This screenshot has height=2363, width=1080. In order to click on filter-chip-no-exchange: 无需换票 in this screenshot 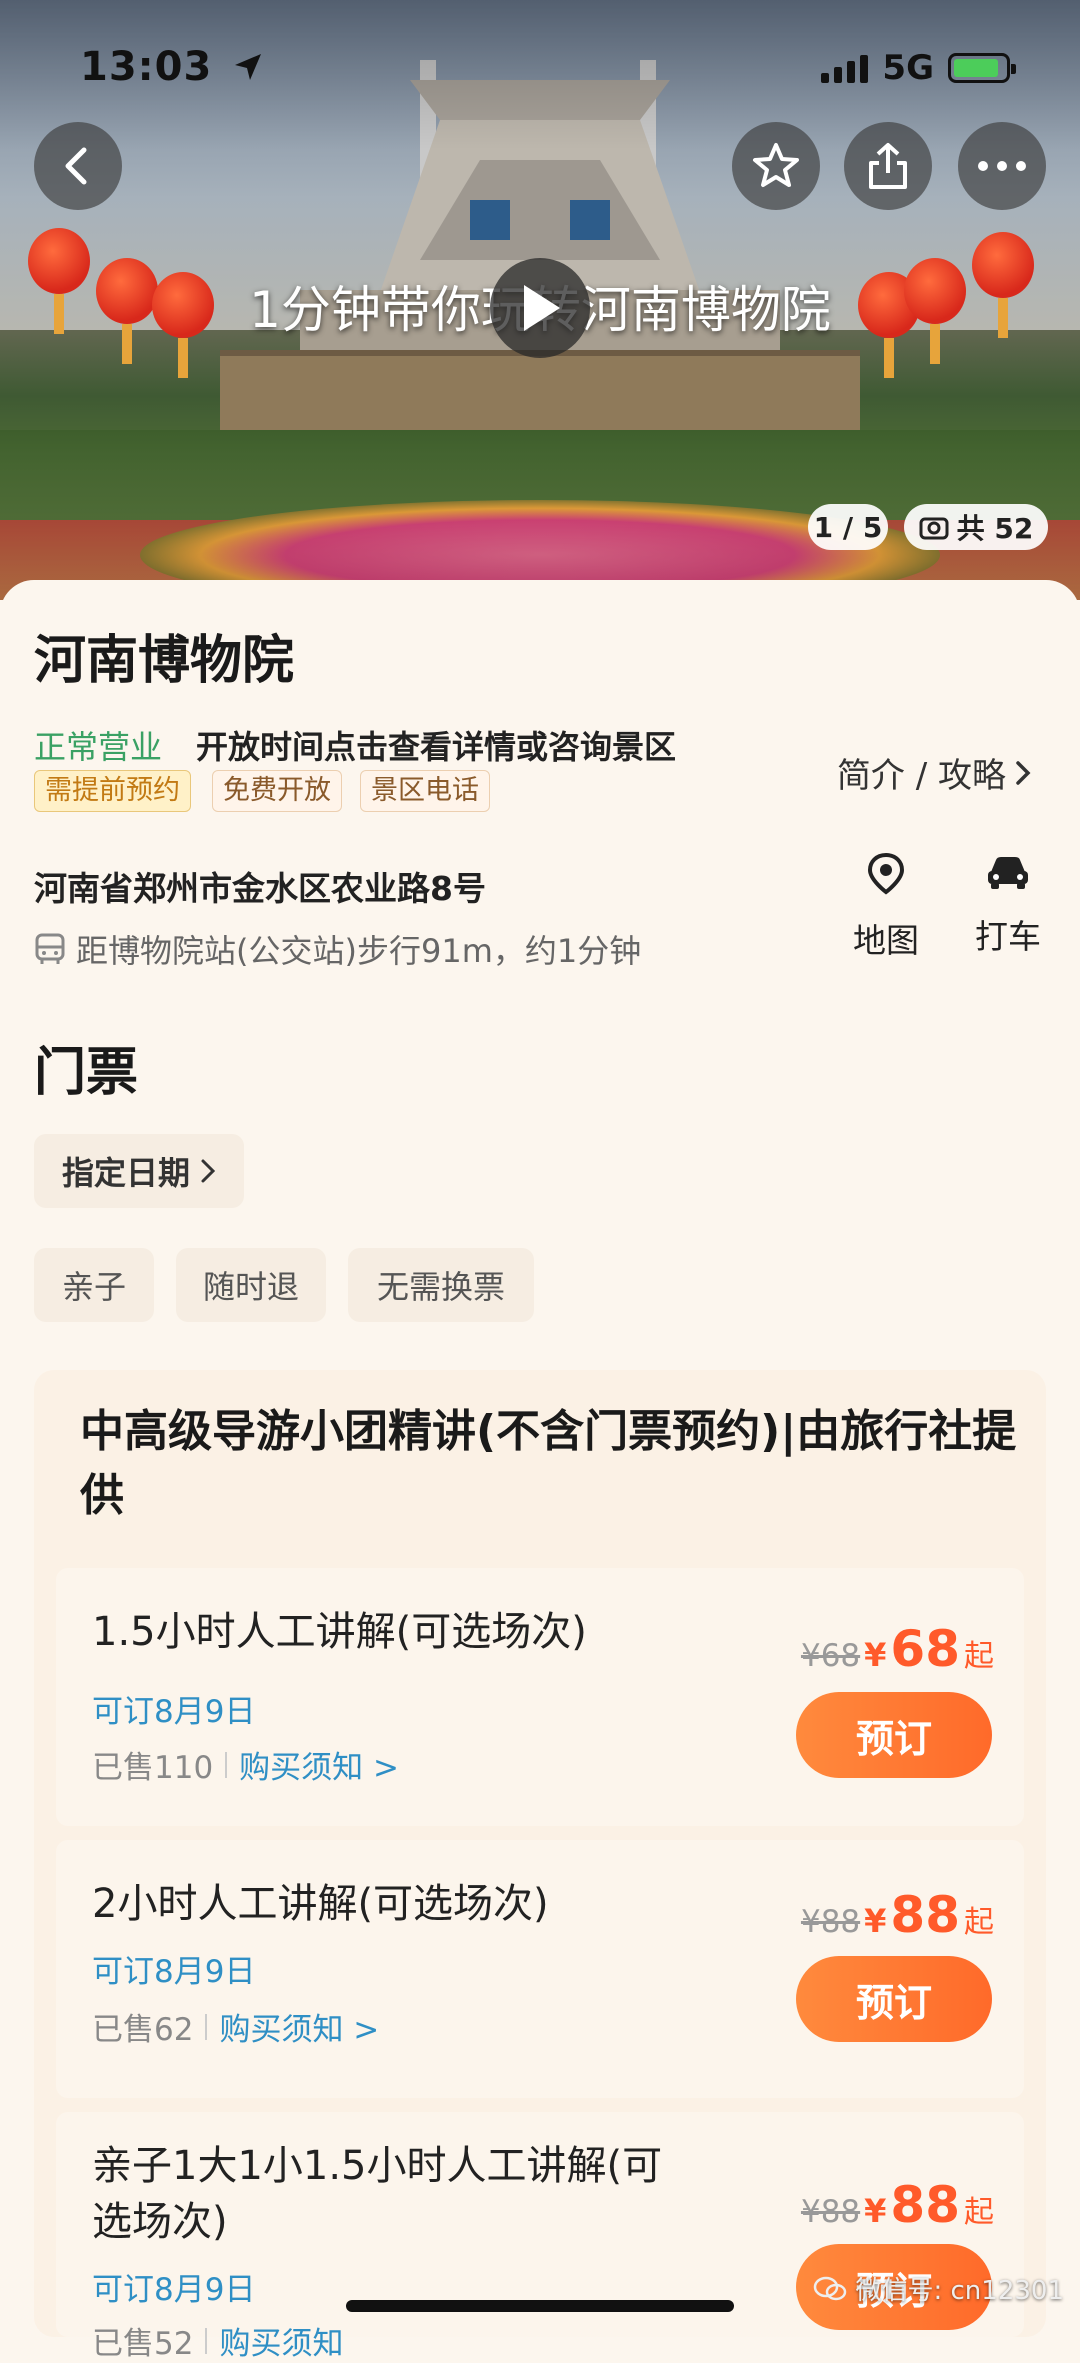, I will do `click(441, 1285)`.